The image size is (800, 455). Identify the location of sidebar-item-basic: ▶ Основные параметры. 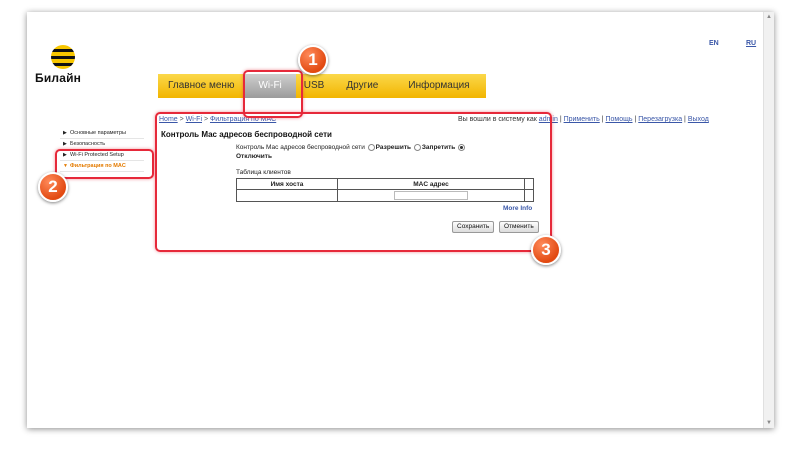
(102, 133).